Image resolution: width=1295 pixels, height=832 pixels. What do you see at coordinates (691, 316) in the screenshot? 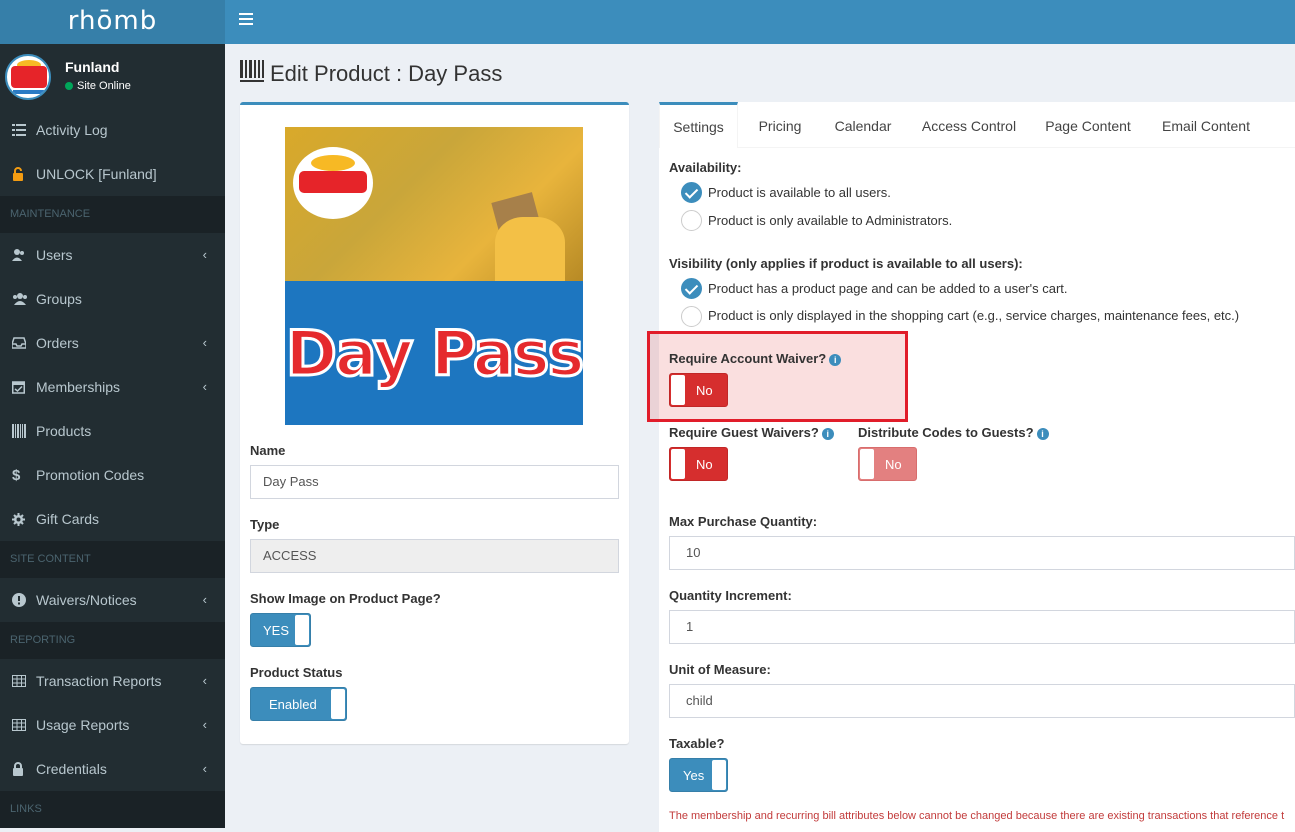
I see `visibility-cart-only-radio` at bounding box center [691, 316].